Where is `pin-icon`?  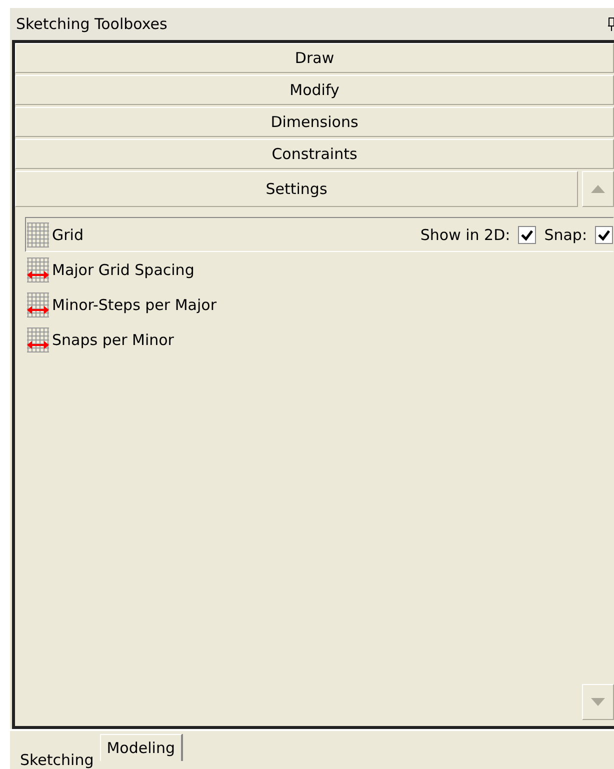
pin-icon is located at coordinates (611, 24).